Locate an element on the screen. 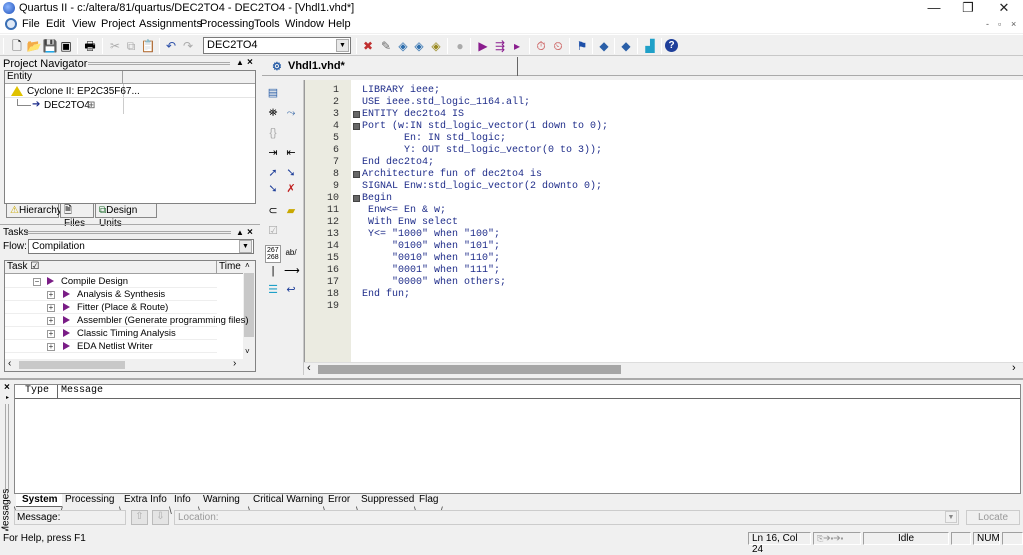  assignment-editor-icon: ◈ is located at coordinates (403, 46).